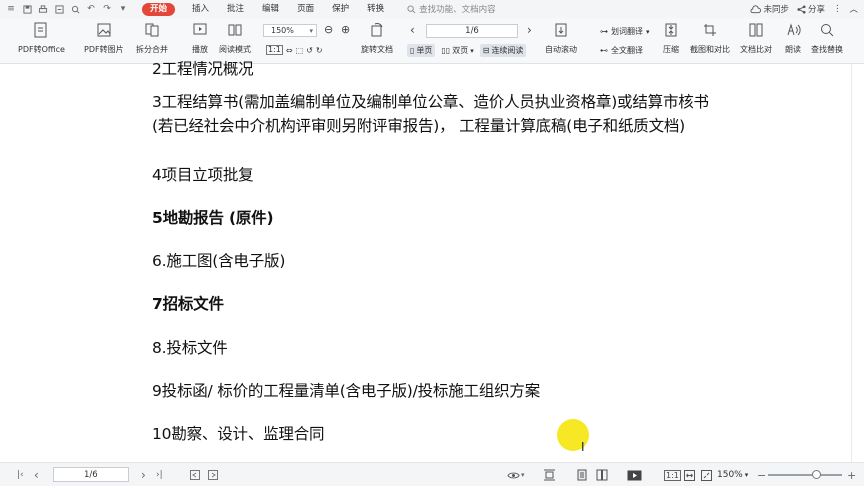 The height and width of the screenshot is (487, 864). What do you see at coordinates (309, 50) in the screenshot?
I see `rotate-left-icon: ↺` at bounding box center [309, 50].